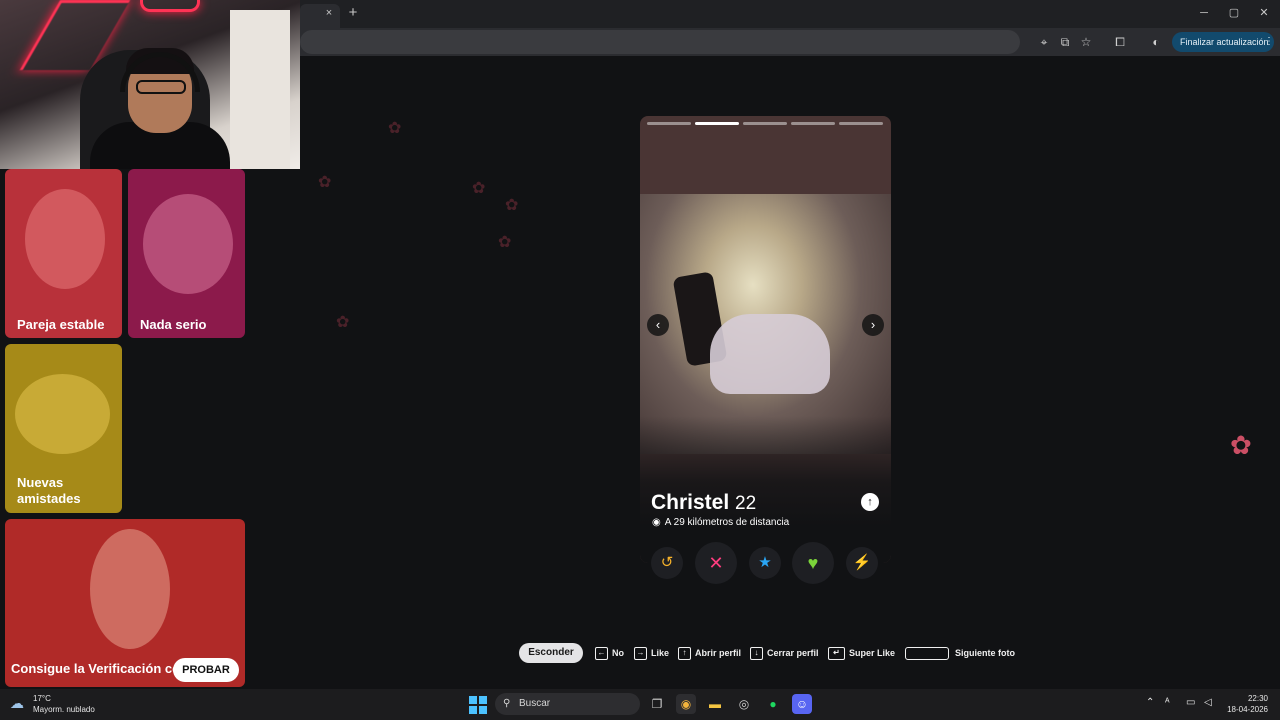  Describe the element at coordinates (20, 704) in the screenshot. I see `weather-cloud-icon: ☁` at that location.